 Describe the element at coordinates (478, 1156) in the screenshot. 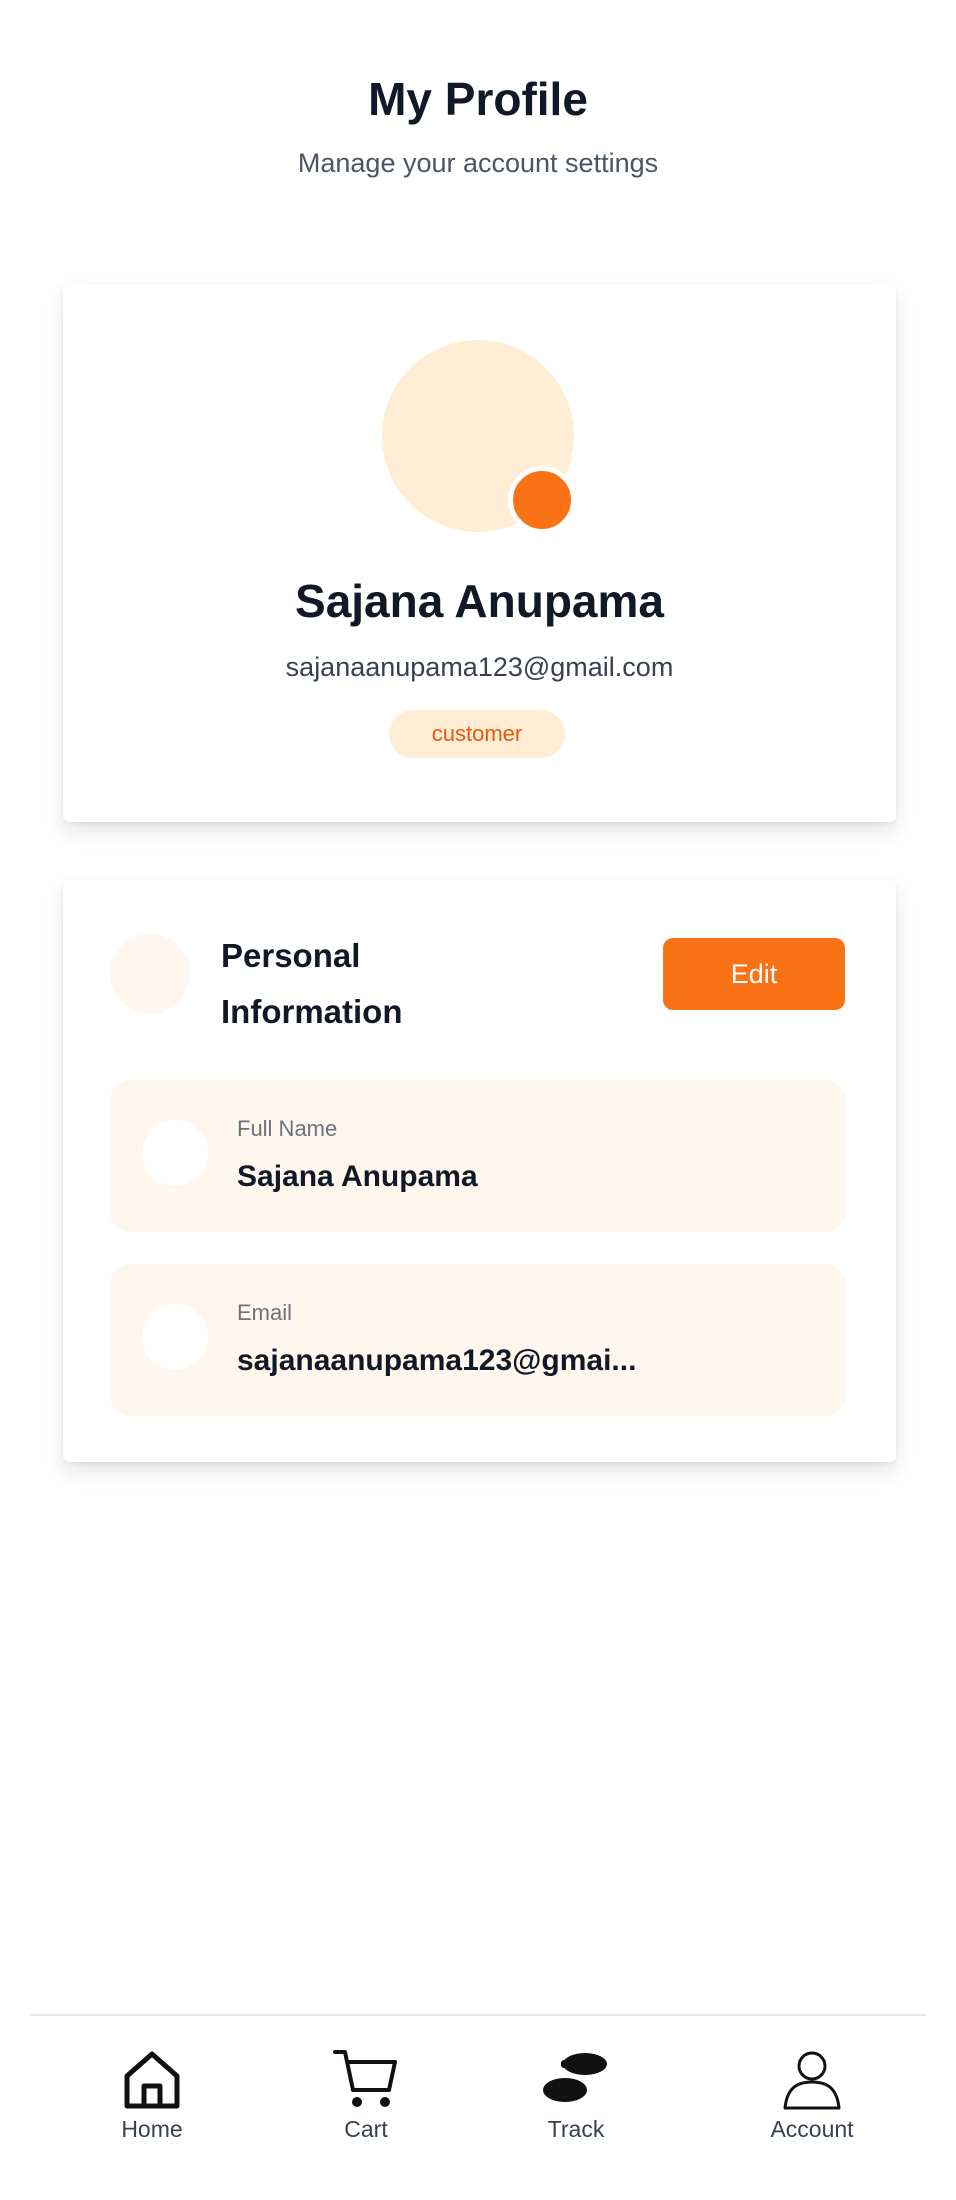

I see `full-name-field: Full Name Sajana Anupama` at that location.